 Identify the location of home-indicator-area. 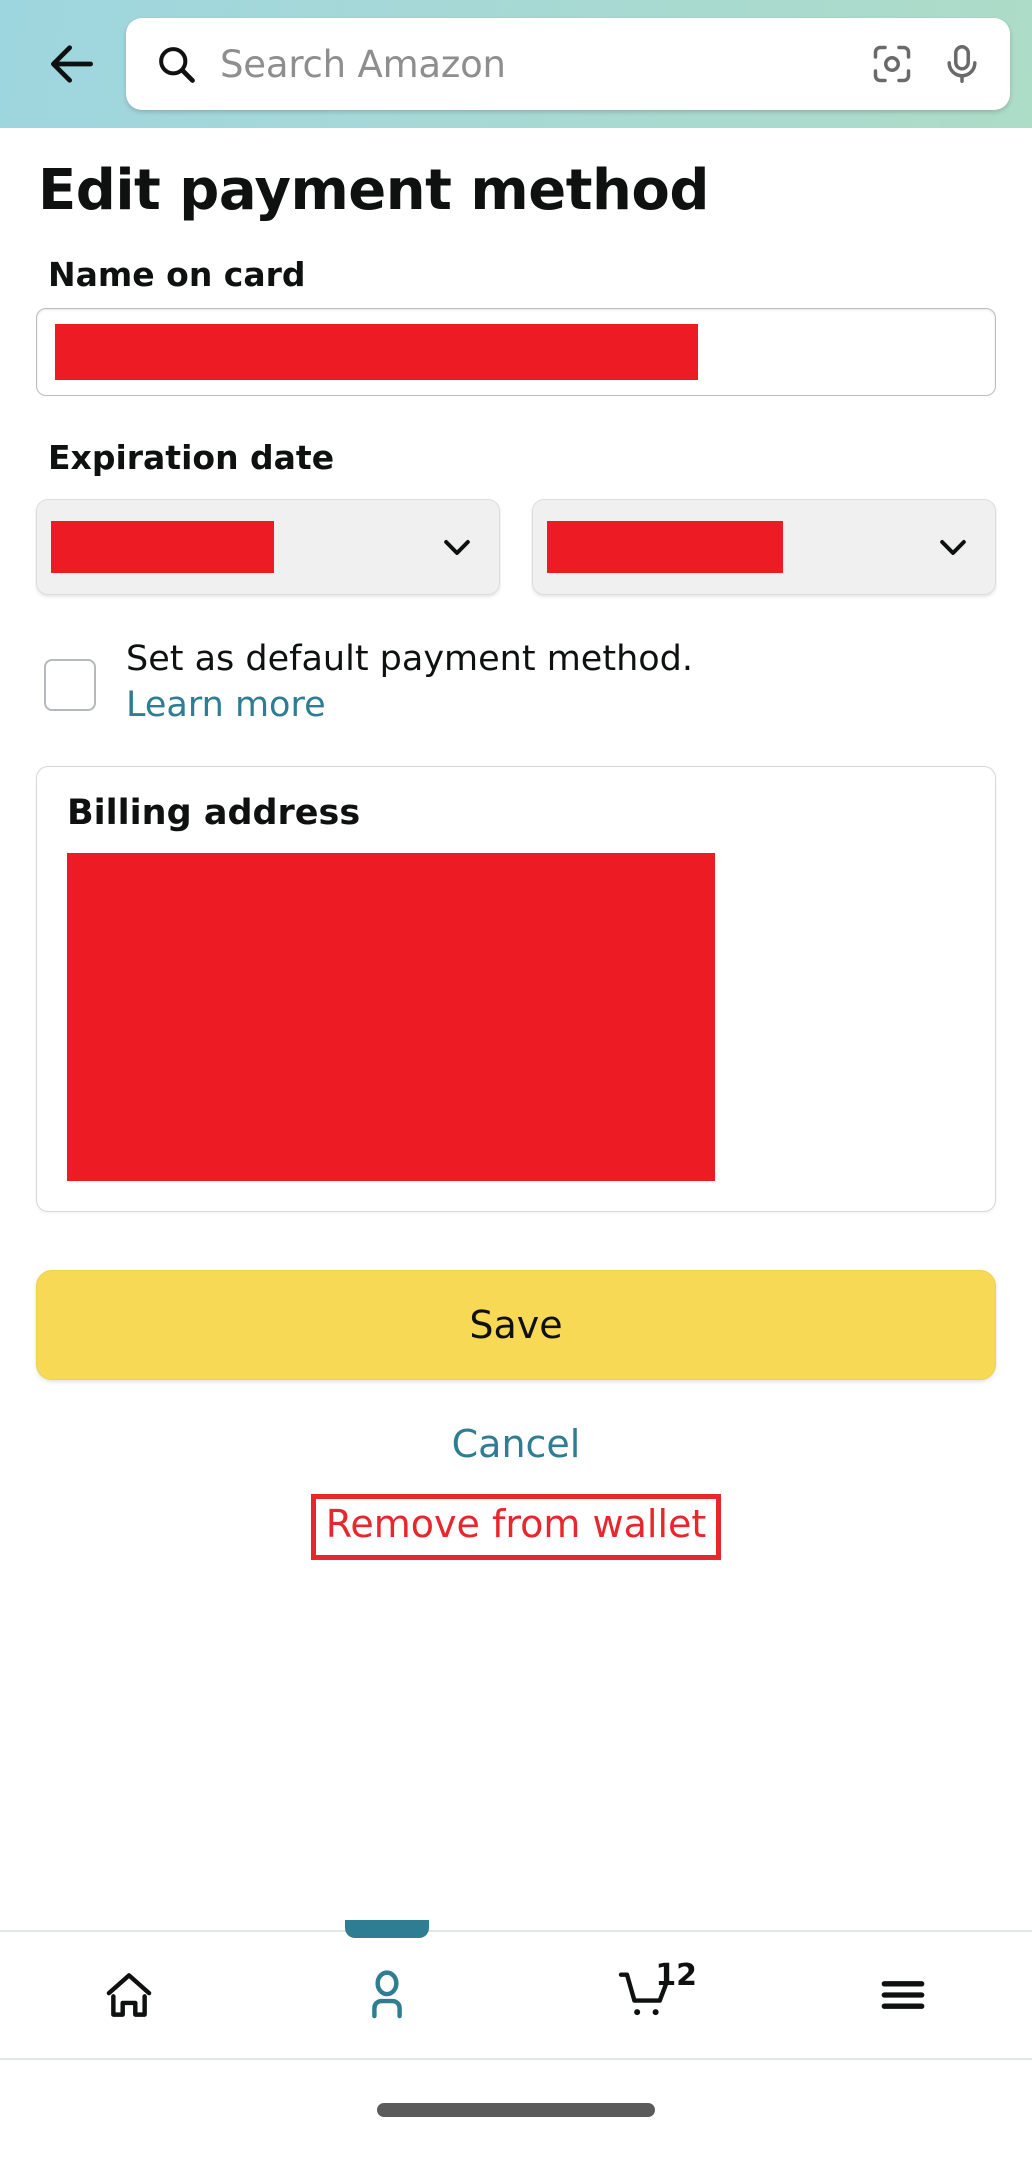
(516, 2110).